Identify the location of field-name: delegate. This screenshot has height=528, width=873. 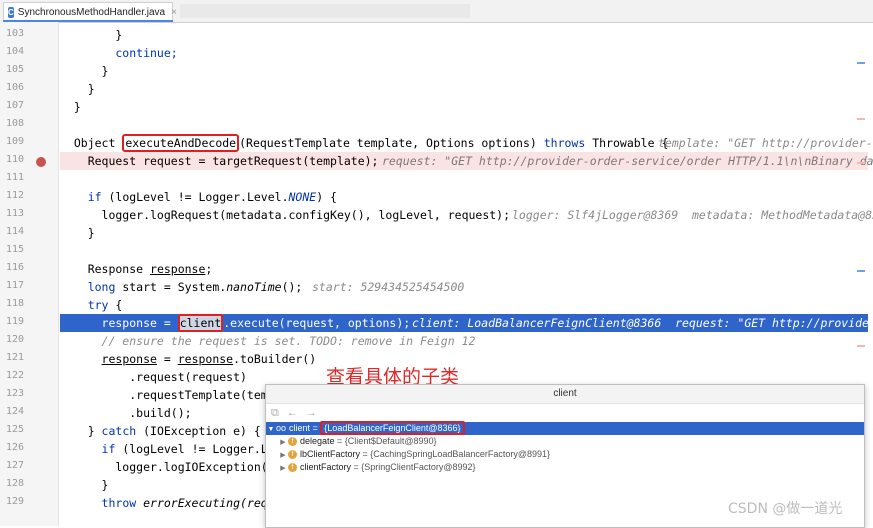
(317, 441).